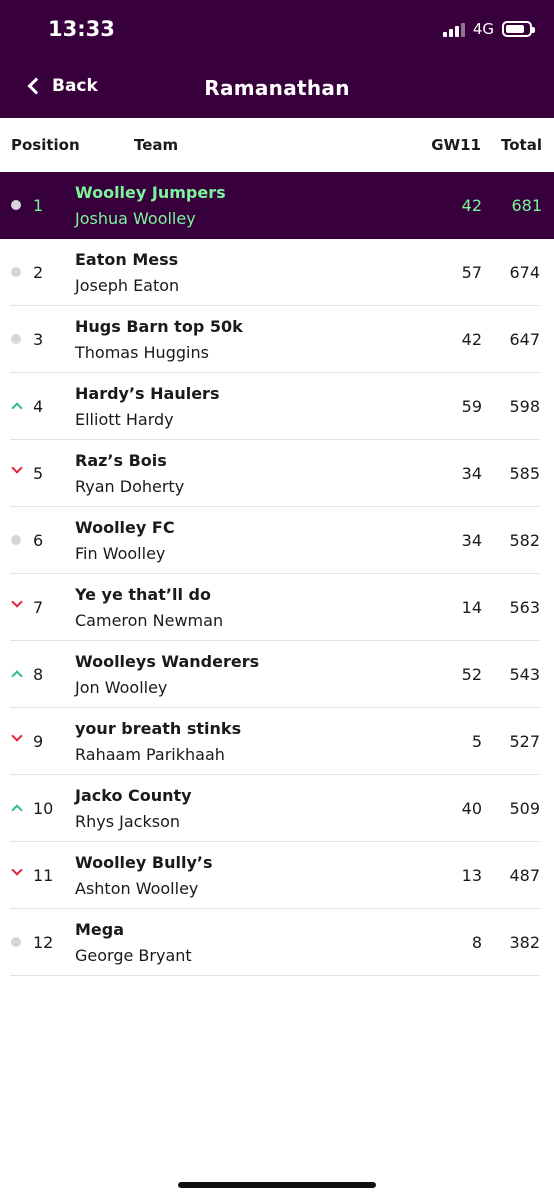 Image resolution: width=554 pixels, height=1200 pixels. What do you see at coordinates (524, 406) in the screenshot?
I see `row-total-points: 598` at bounding box center [524, 406].